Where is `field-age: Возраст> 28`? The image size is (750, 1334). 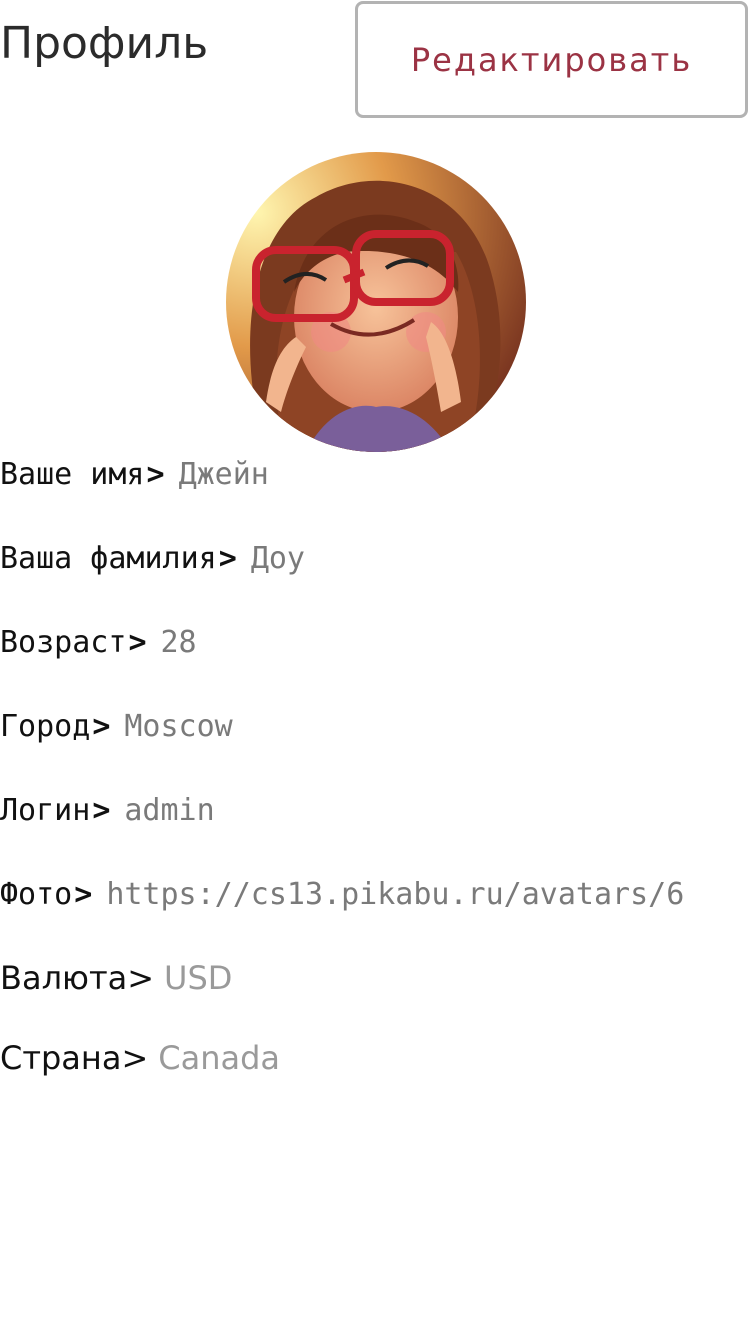 field-age: Возраст> 28 is located at coordinates (98, 643).